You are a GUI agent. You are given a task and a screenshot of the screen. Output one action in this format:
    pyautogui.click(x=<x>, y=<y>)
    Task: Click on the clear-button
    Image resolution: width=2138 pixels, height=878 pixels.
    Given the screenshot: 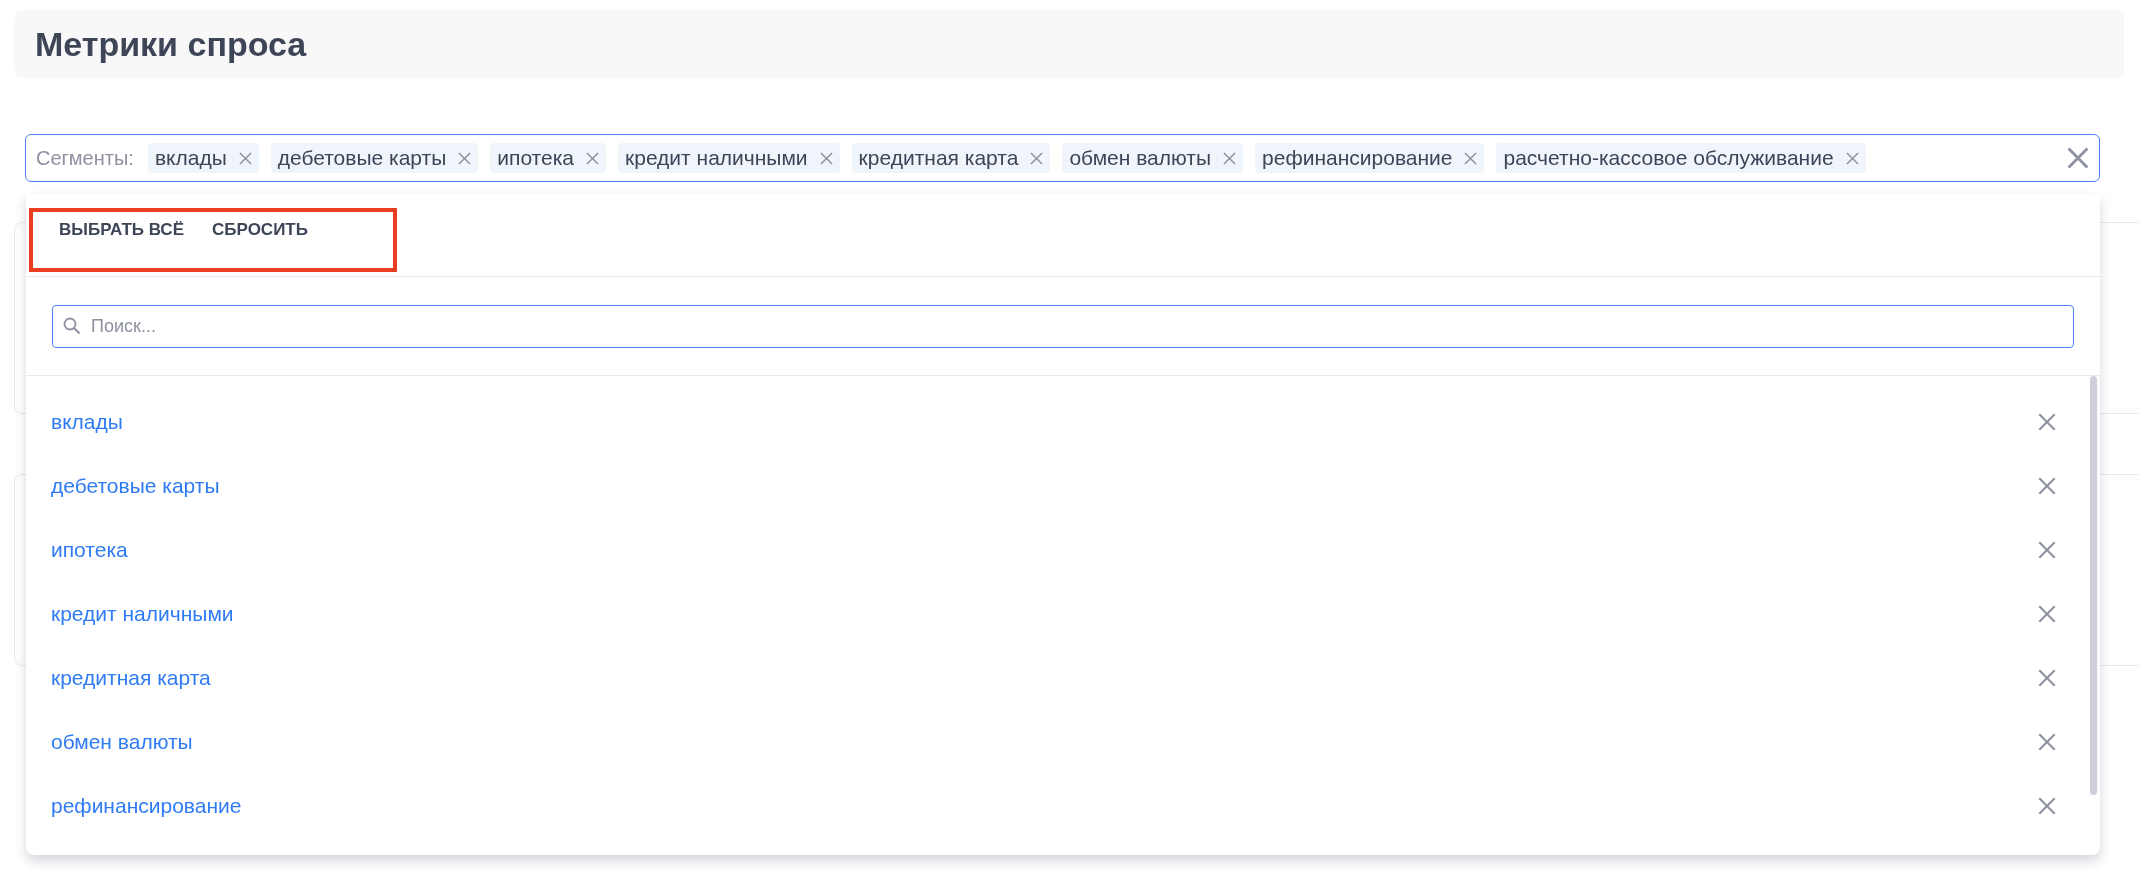 What is the action you would take?
    pyautogui.click(x=2078, y=158)
    